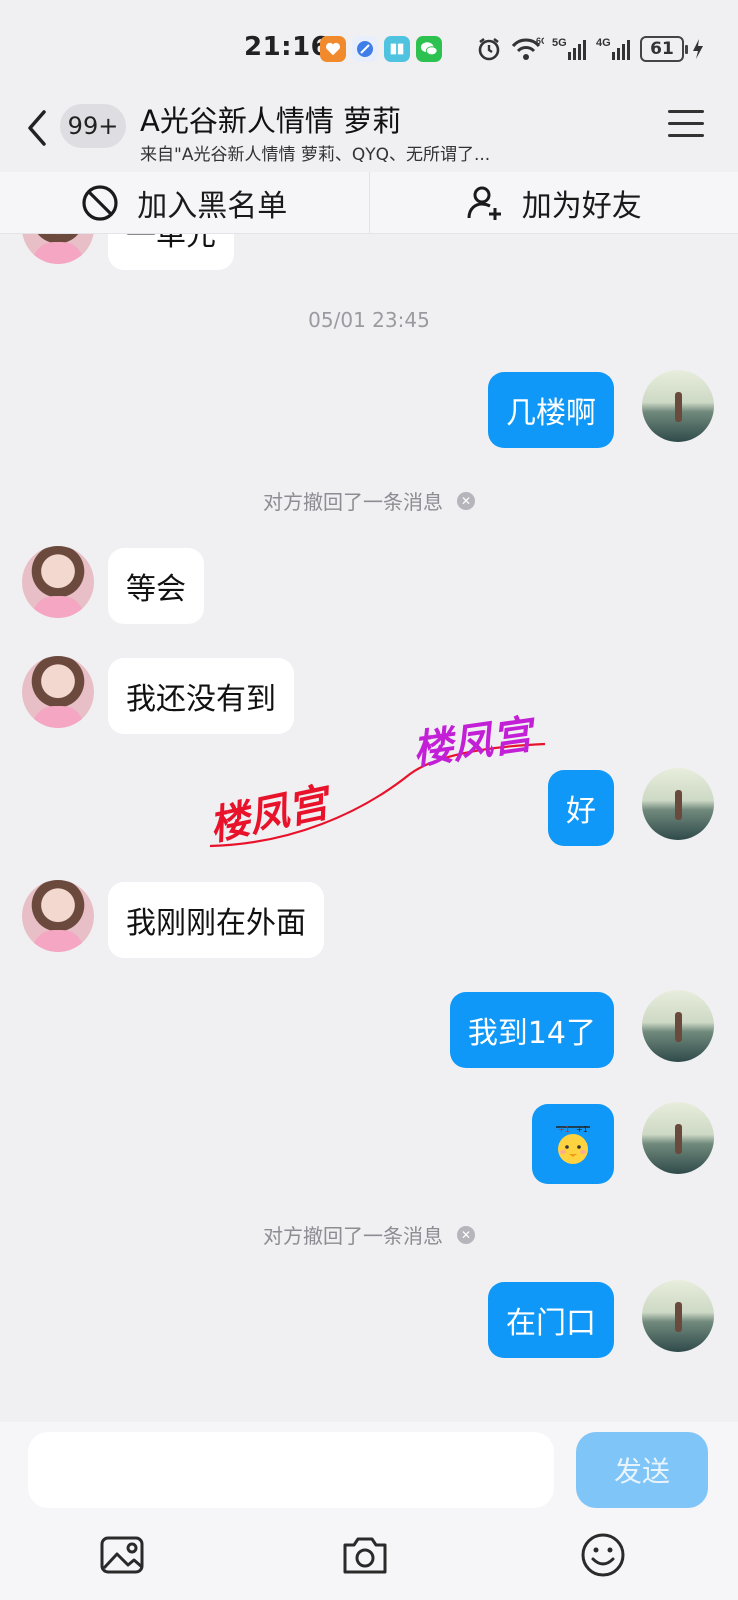 This screenshot has width=738, height=1600. What do you see at coordinates (216, 920) in the screenshot?
I see `message-bubble-incoming: 我刚刚在外面` at bounding box center [216, 920].